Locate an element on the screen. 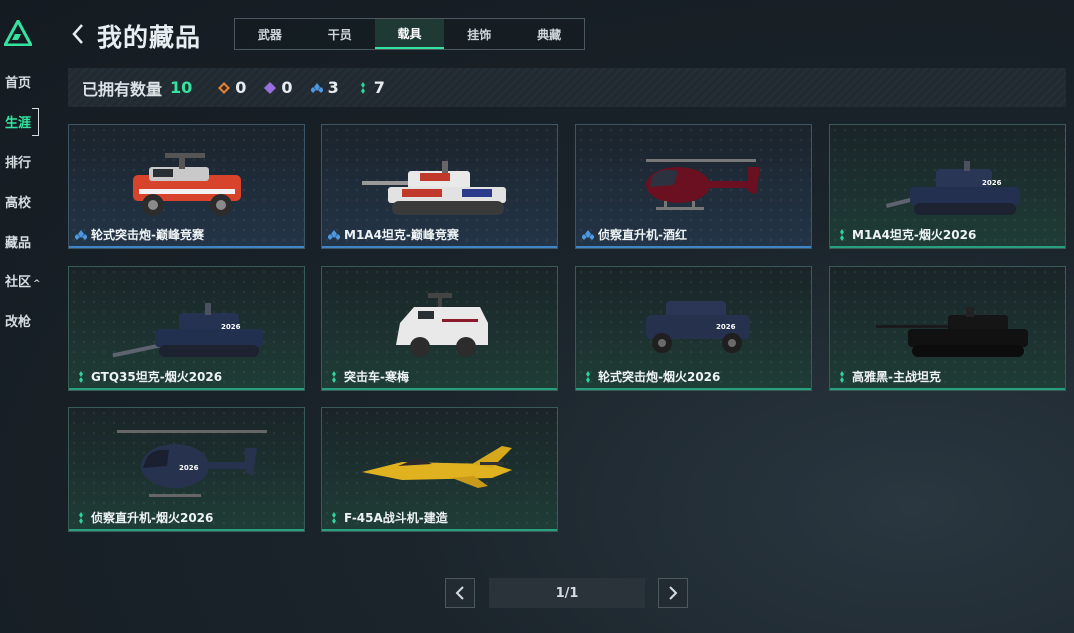 This screenshot has width=1074, height=633. nav-item-home: 首页 is located at coordinates (18, 81).